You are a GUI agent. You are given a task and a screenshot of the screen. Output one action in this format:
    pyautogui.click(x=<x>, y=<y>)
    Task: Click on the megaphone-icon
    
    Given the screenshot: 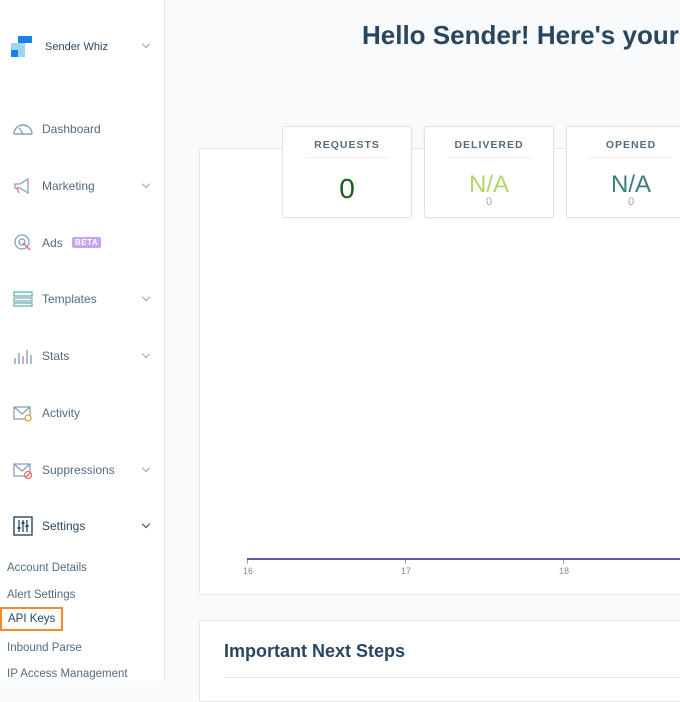 What is the action you would take?
    pyautogui.click(x=21, y=186)
    